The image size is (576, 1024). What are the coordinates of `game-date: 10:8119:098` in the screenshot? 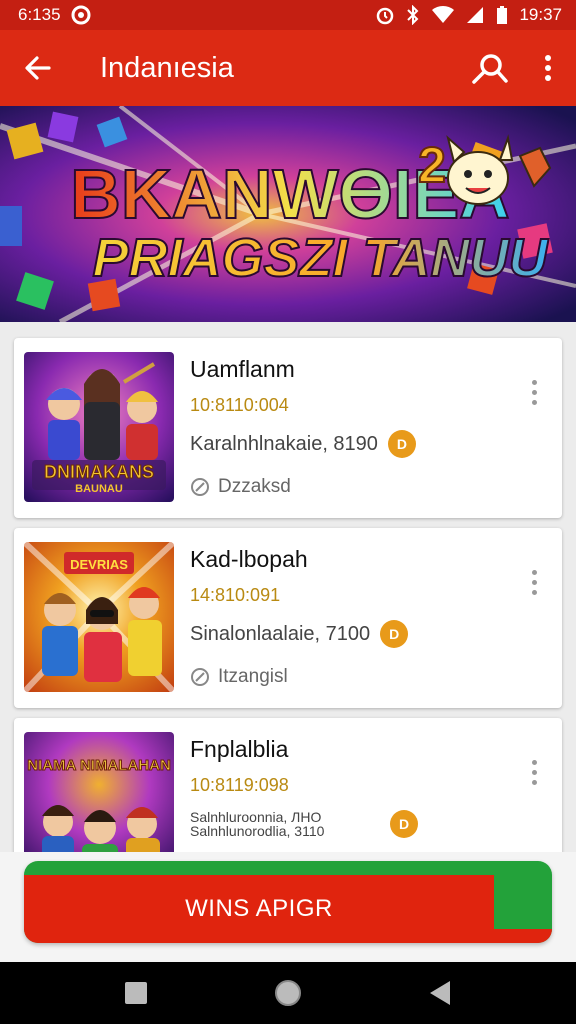 It's located at (239, 785).